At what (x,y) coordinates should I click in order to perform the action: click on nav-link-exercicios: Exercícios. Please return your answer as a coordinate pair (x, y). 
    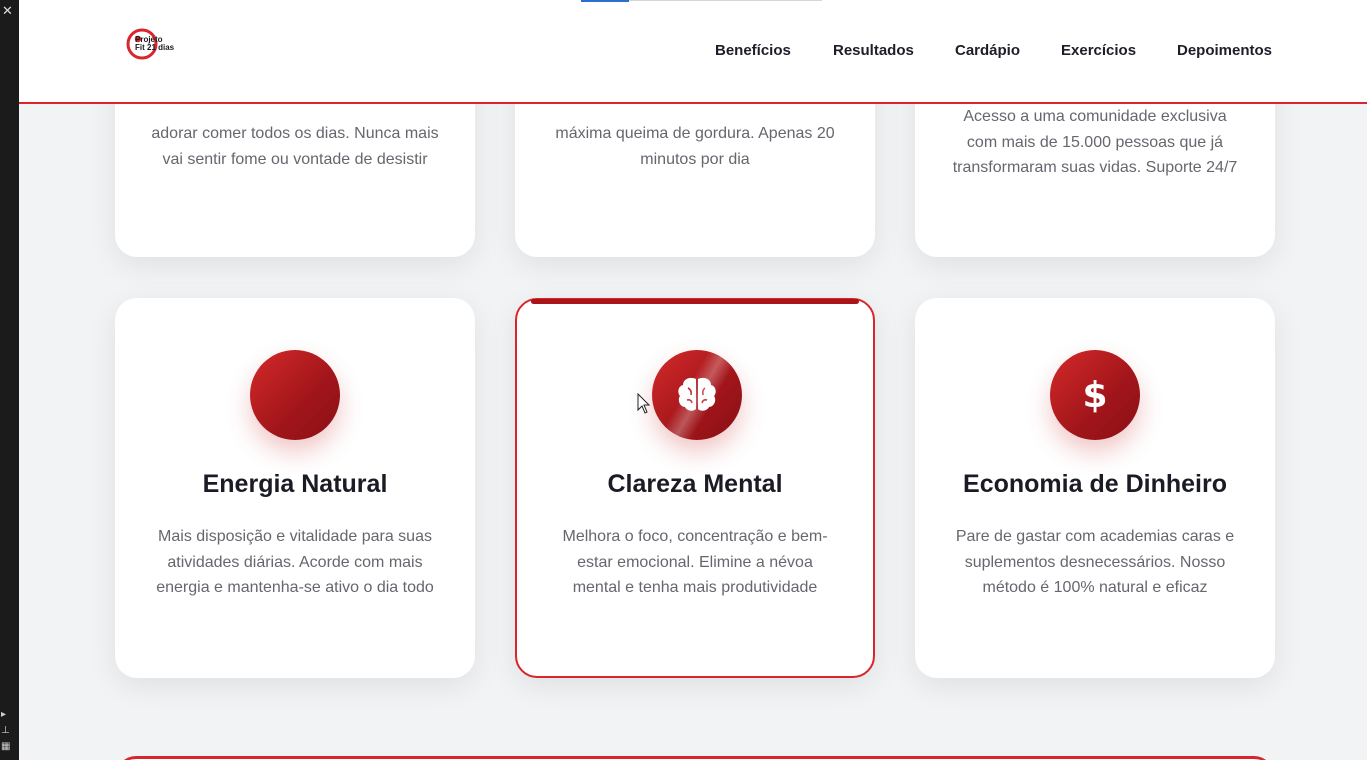
    Looking at the image, I should click on (1098, 50).